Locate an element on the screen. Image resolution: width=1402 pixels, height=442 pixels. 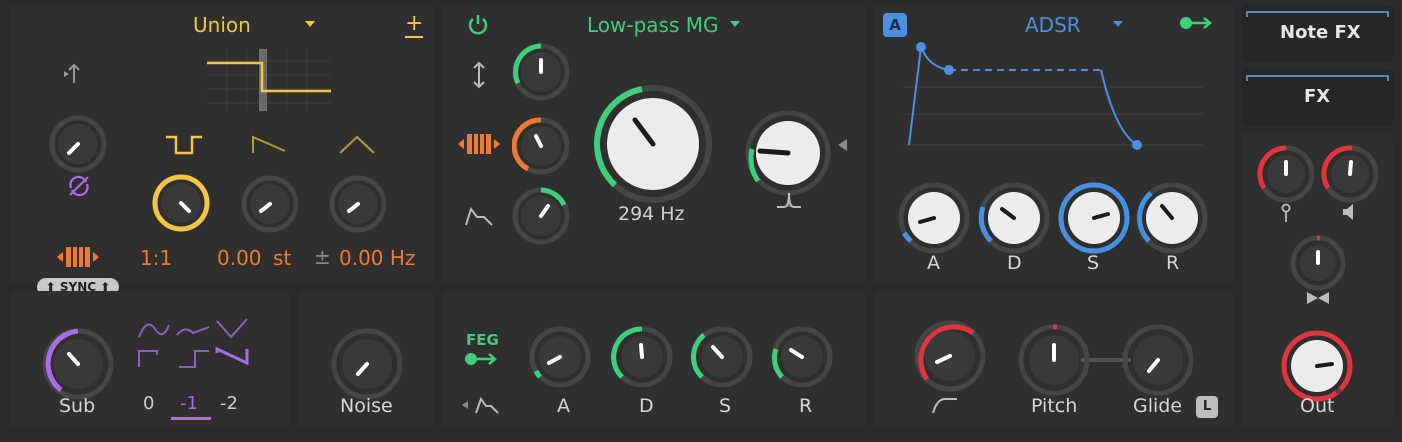
feg-decay-knob is located at coordinates (642, 357).